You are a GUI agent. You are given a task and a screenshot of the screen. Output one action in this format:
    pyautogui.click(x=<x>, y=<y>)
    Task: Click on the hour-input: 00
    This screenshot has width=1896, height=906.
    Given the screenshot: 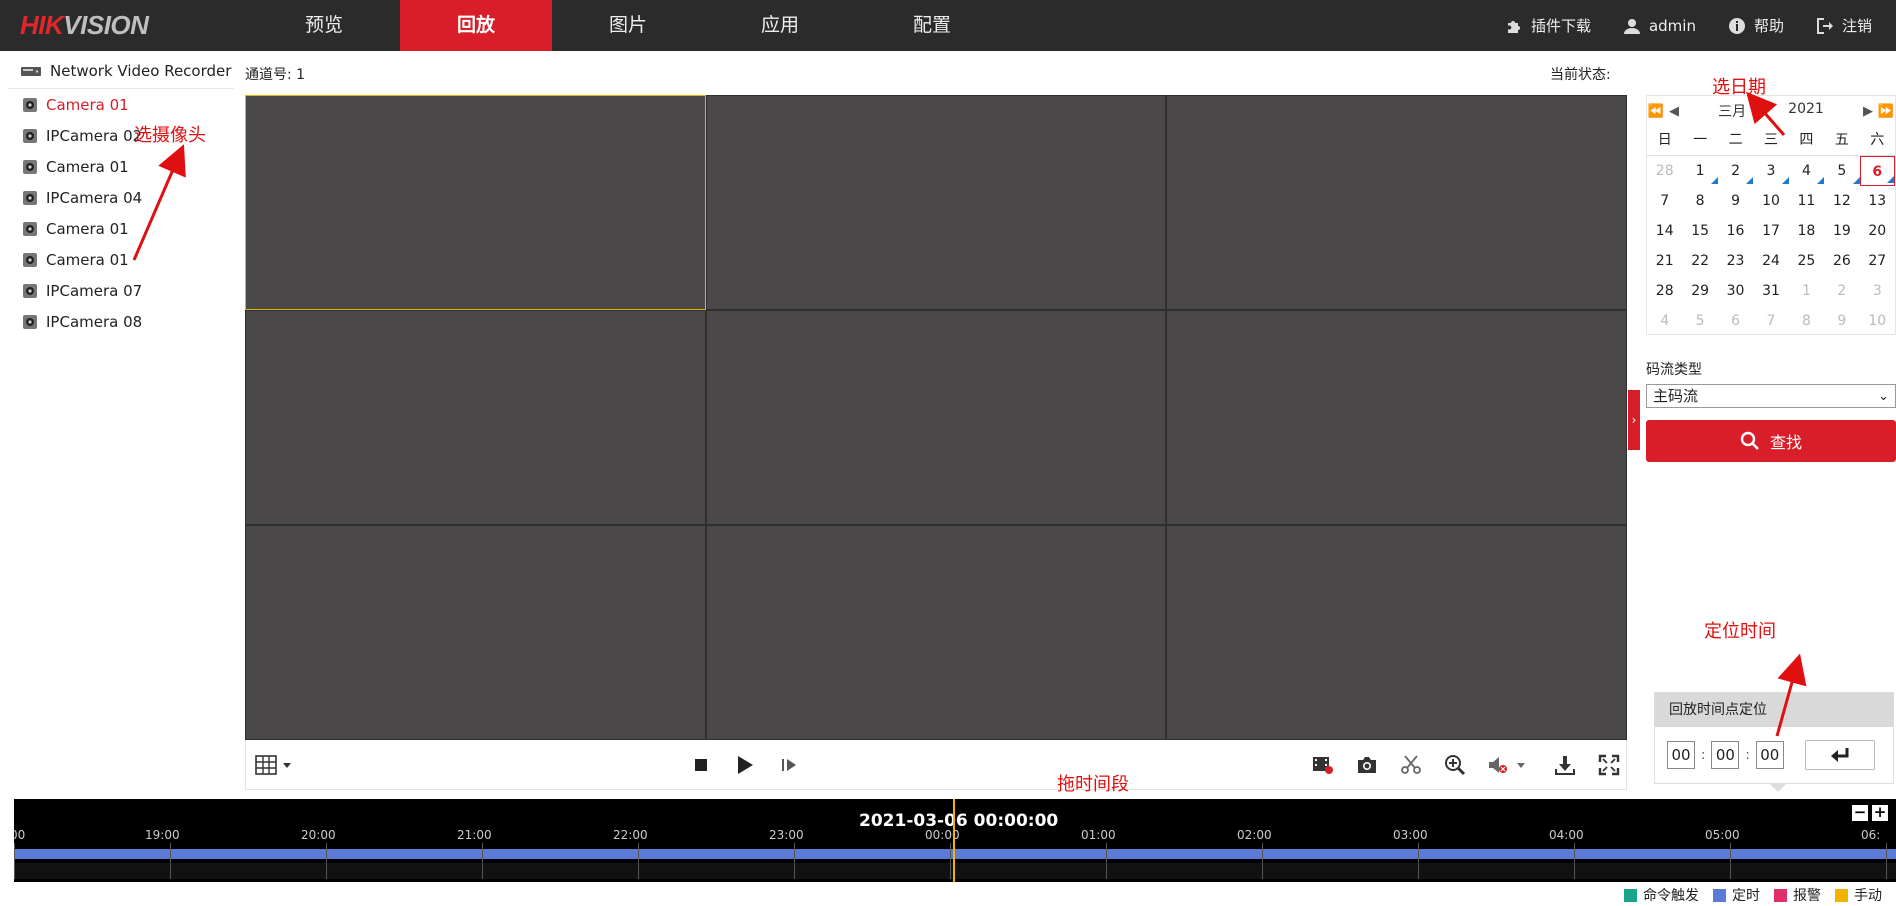 What is the action you would take?
    pyautogui.click(x=1681, y=755)
    